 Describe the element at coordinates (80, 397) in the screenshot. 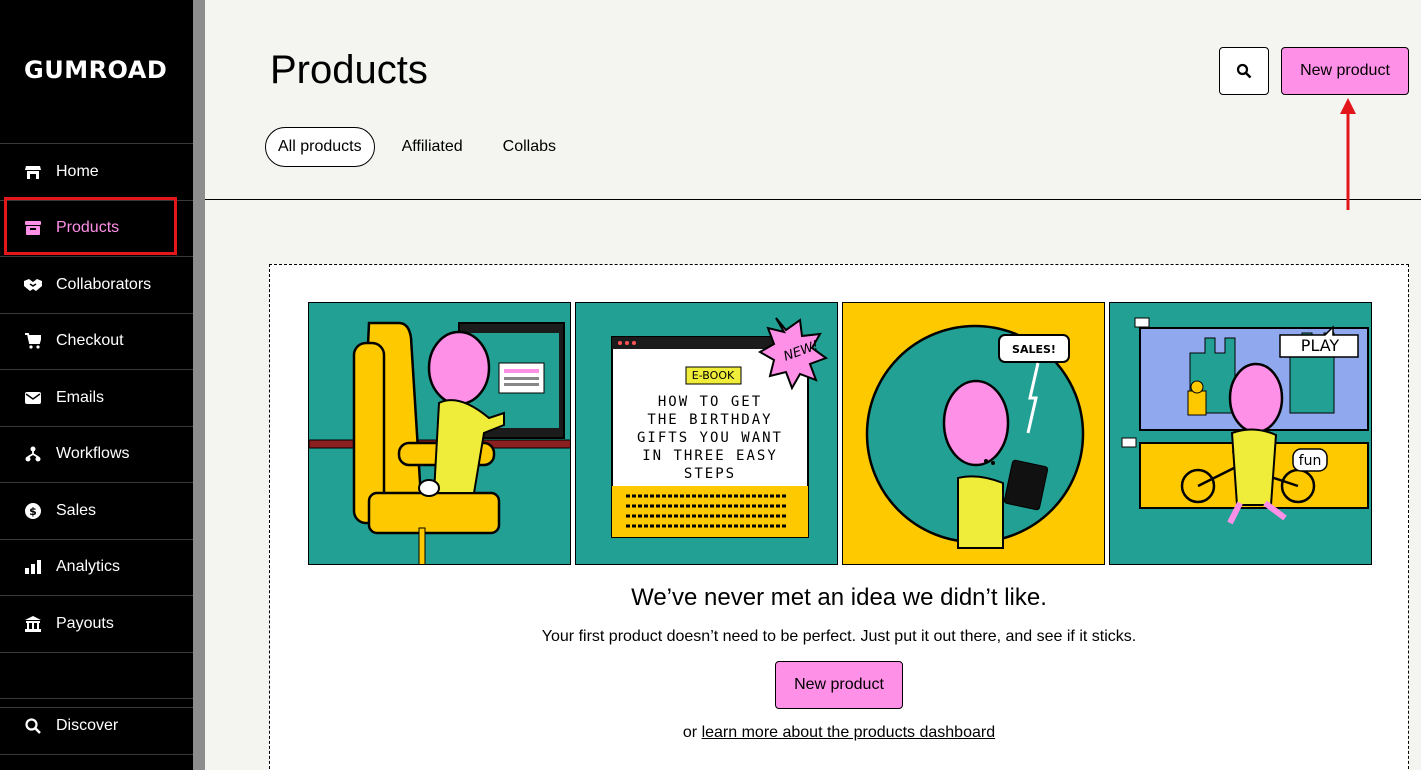

I see `sidebar-item-label: Emails` at that location.